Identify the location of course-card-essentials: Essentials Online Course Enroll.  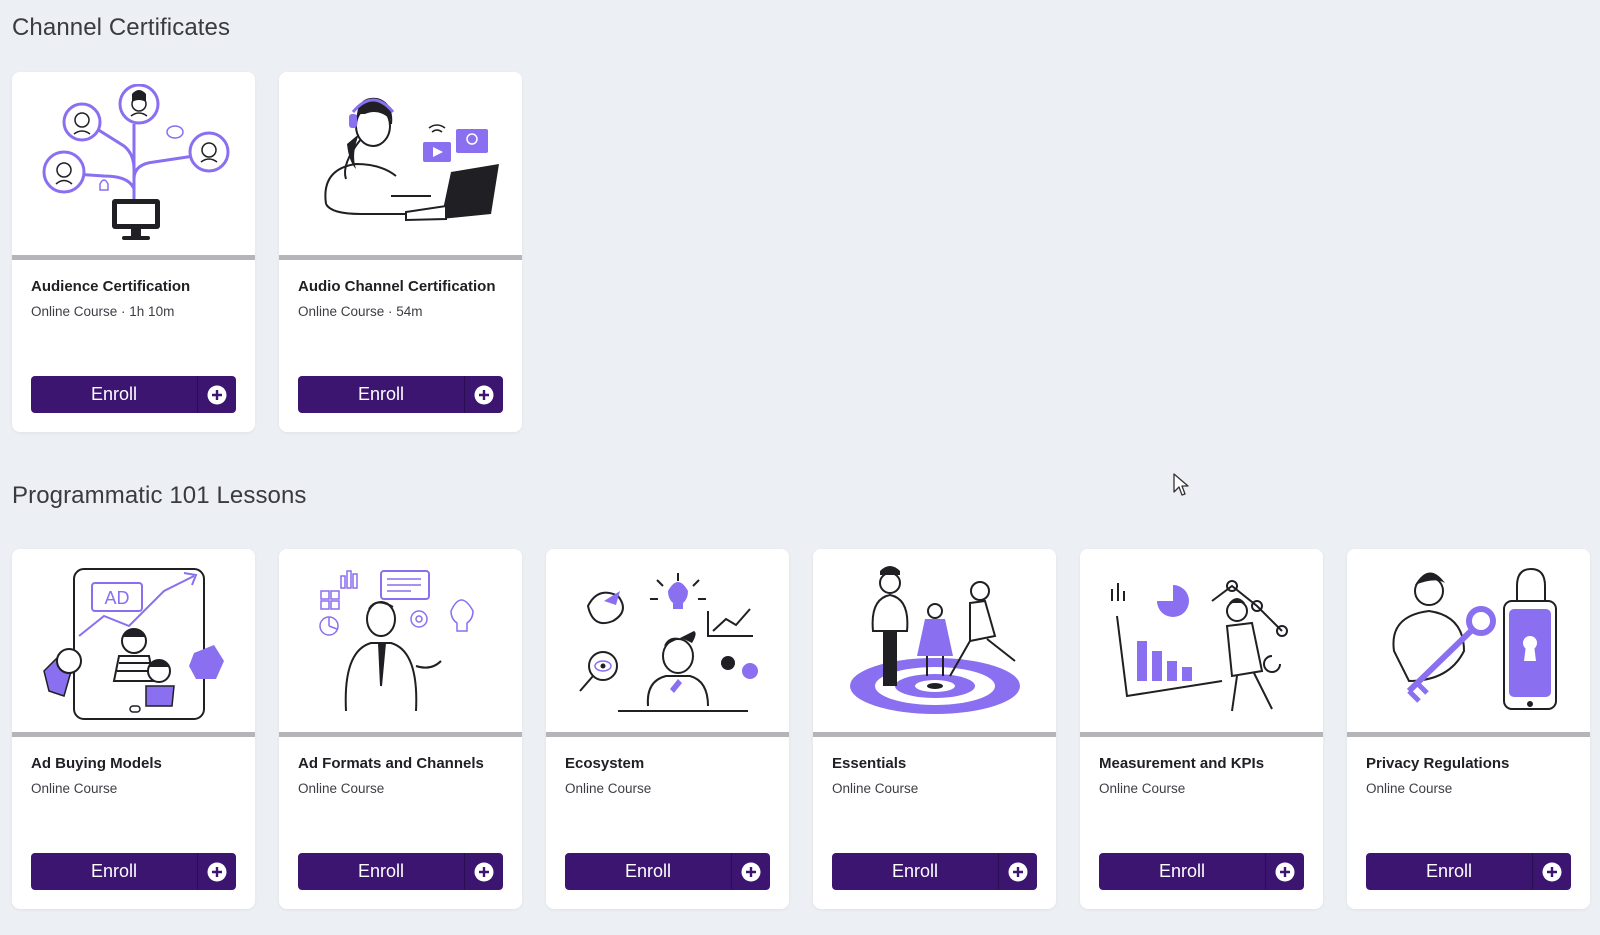
(934, 729).